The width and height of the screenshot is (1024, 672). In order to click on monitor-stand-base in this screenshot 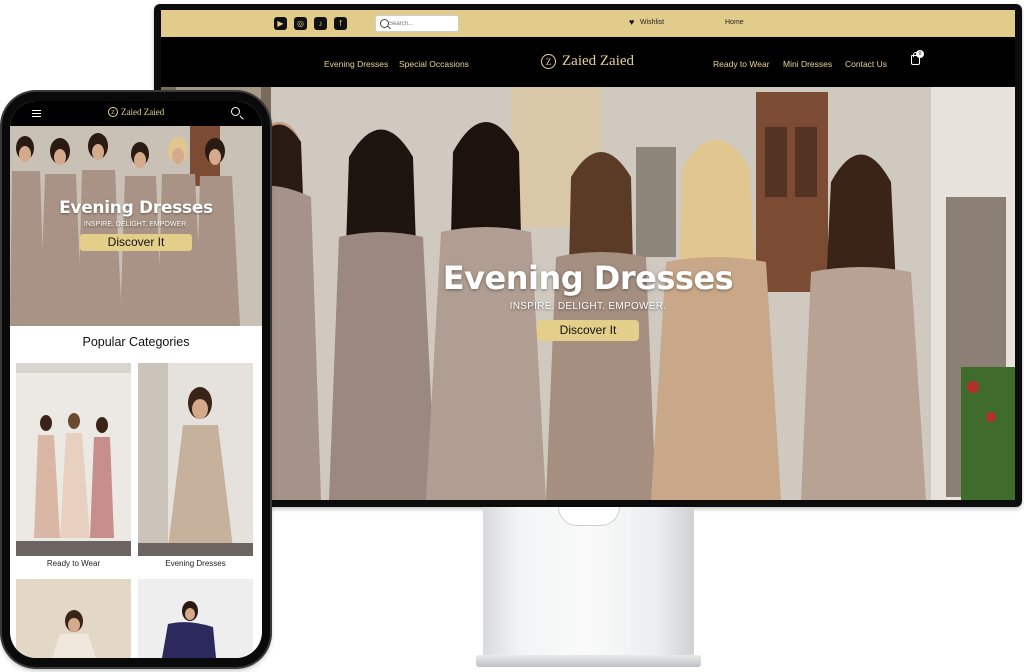, I will do `click(588, 661)`.